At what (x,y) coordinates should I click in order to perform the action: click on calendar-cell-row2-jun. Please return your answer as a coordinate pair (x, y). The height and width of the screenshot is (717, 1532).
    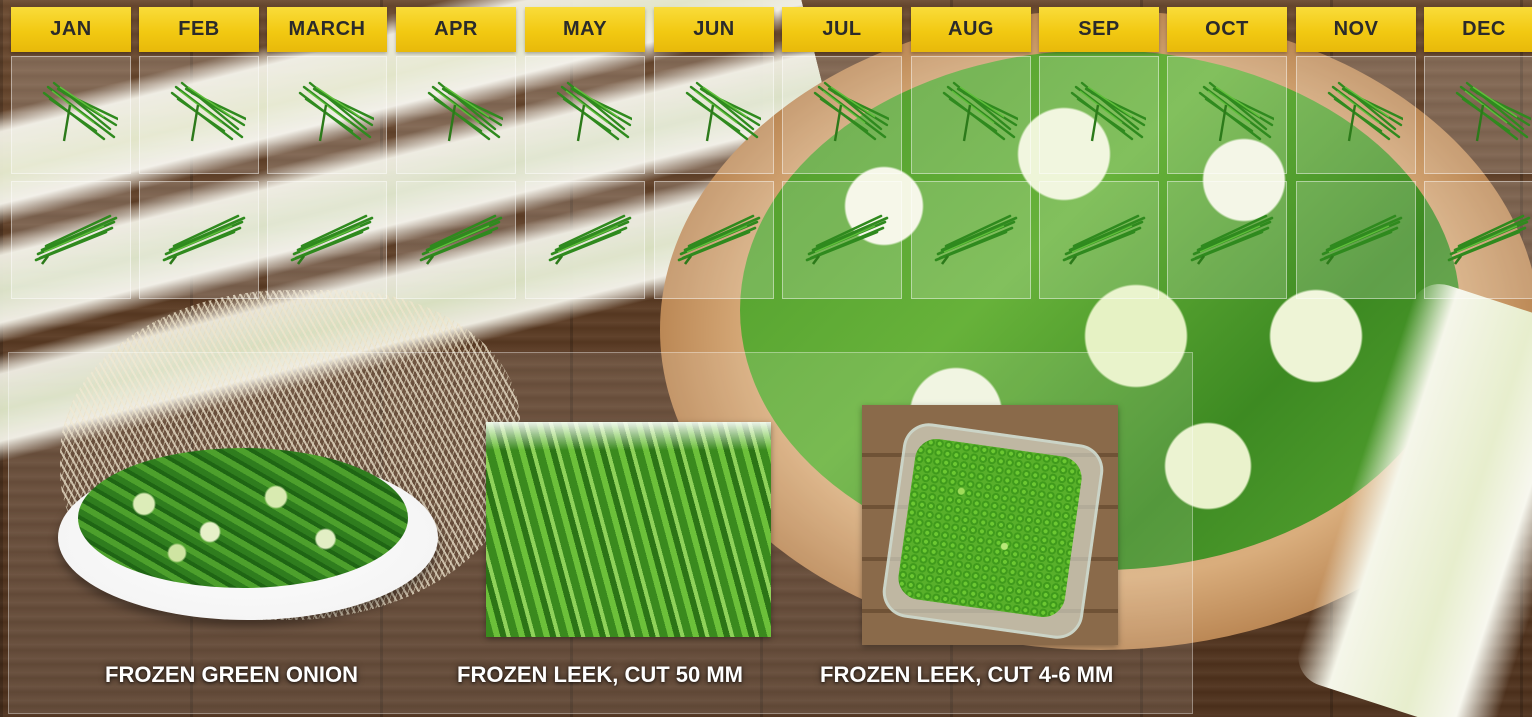
    Looking at the image, I should click on (714, 240).